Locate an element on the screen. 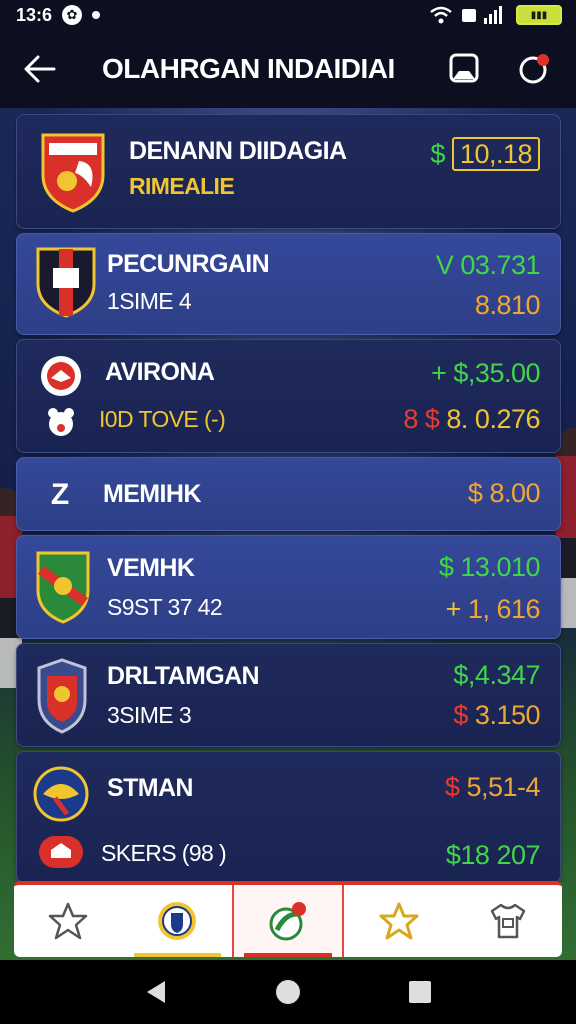 The width and height of the screenshot is (576, 1024). jersey-icon is located at coordinates (507, 921).